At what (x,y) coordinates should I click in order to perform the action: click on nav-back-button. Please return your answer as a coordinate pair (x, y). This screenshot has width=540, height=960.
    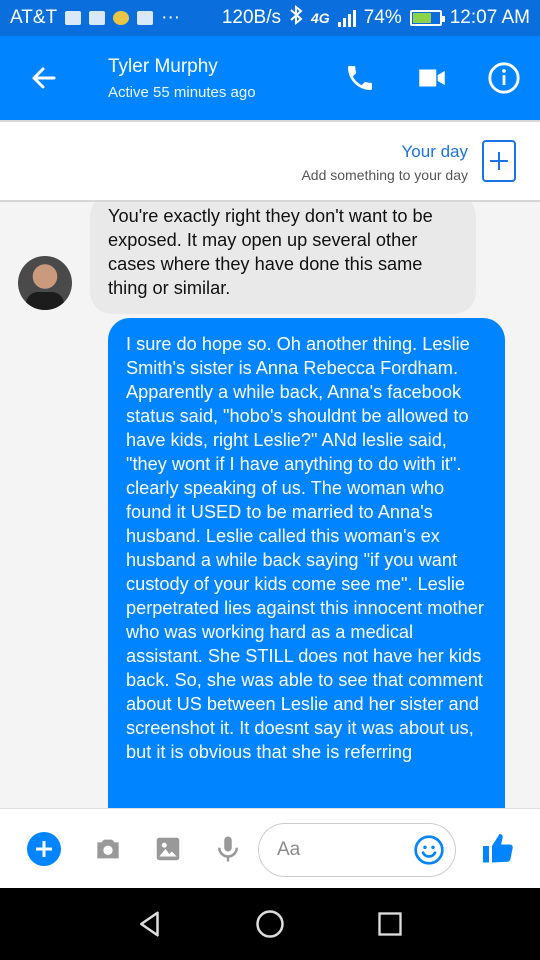
    Looking at the image, I should click on (150, 924).